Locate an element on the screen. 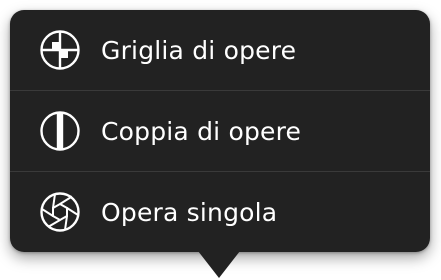 This screenshot has width=441, height=280. split-pair-icon is located at coordinates (60, 131).